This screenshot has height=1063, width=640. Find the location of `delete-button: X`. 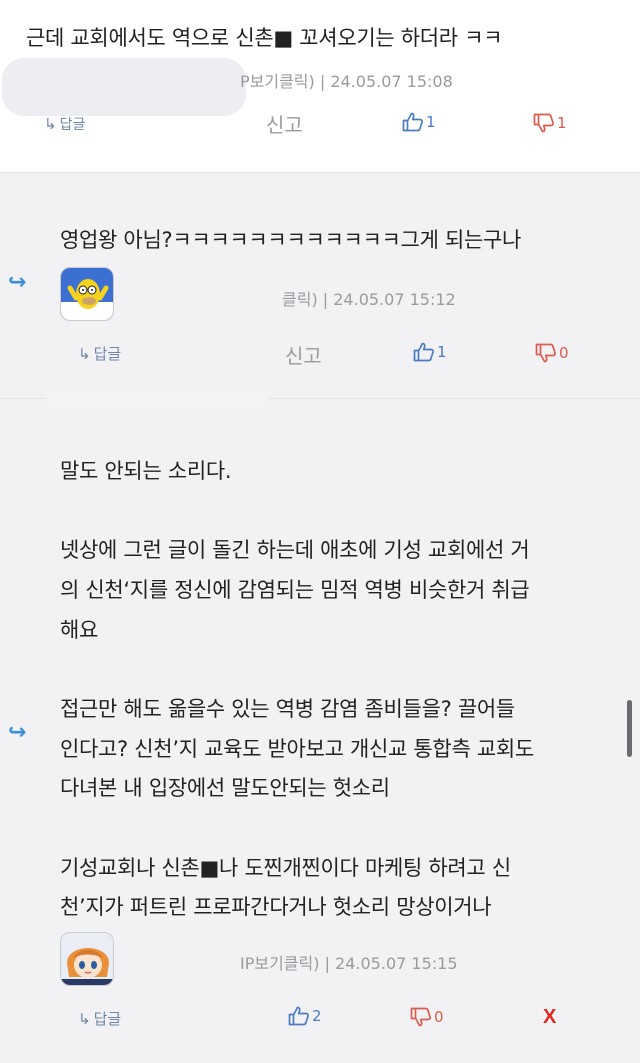

delete-button: X is located at coordinates (549, 1017).